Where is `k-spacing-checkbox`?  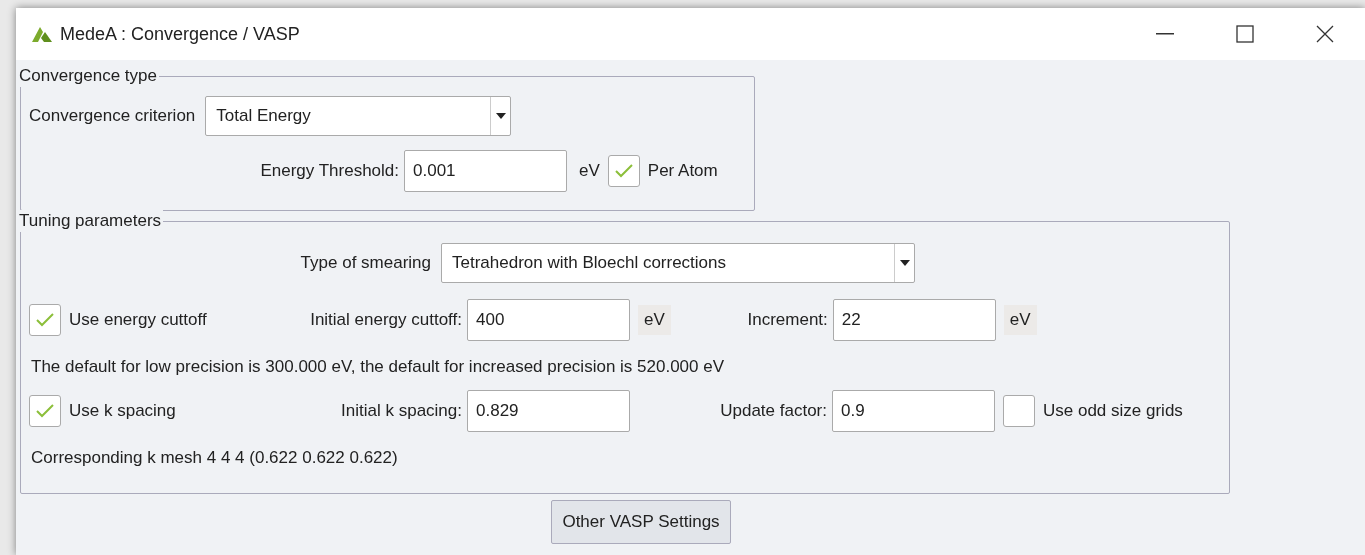 k-spacing-checkbox is located at coordinates (45, 410).